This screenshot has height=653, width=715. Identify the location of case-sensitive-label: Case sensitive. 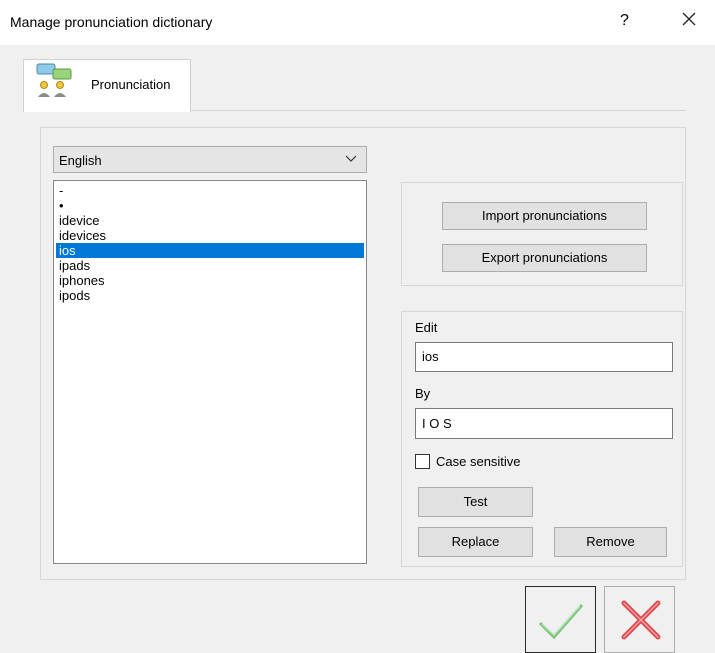
(478, 461).